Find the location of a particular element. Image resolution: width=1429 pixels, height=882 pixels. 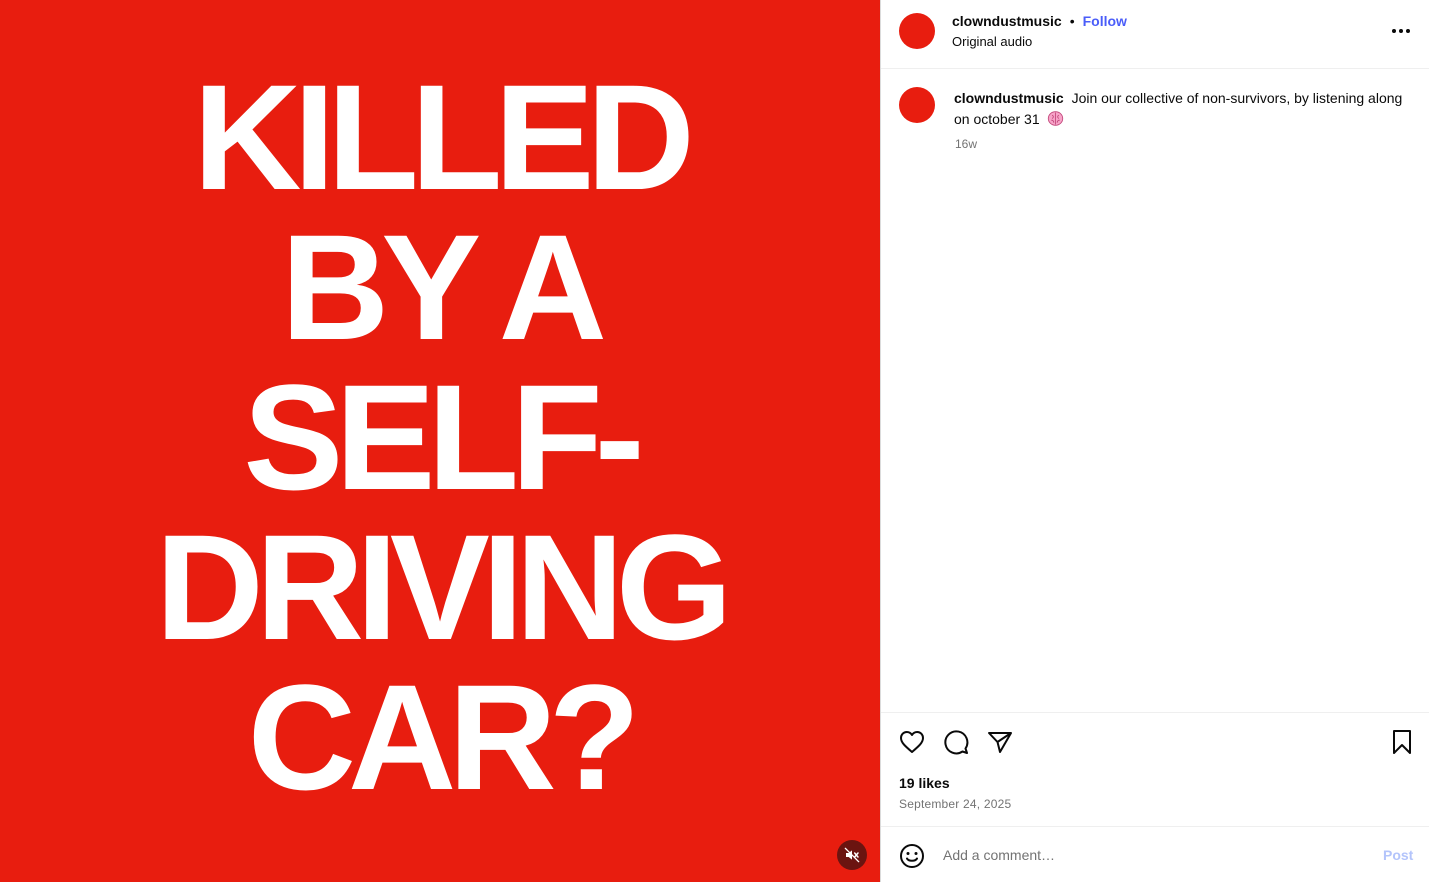

speaker-muted-icon is located at coordinates (852, 855).